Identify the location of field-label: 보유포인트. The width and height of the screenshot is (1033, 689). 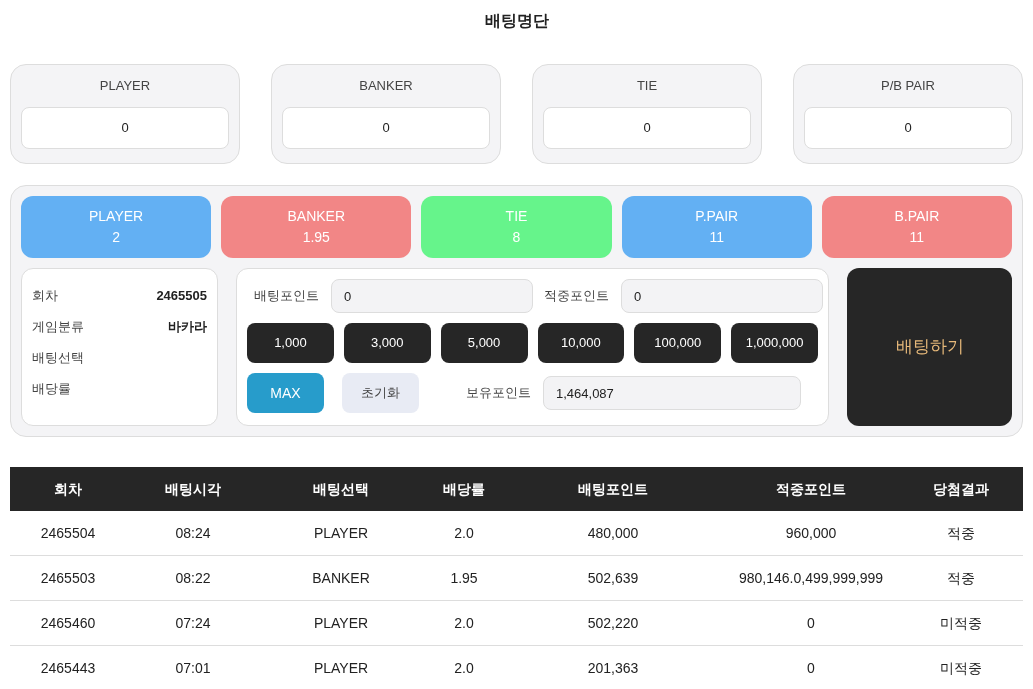
(498, 393).